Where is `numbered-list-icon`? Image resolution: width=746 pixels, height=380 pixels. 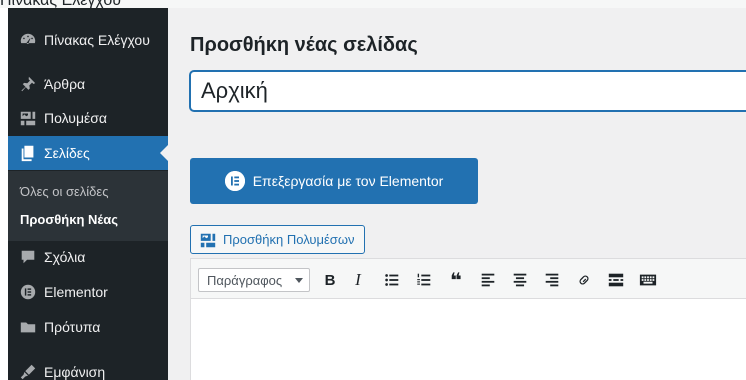 numbered-list-icon is located at coordinates (424, 279).